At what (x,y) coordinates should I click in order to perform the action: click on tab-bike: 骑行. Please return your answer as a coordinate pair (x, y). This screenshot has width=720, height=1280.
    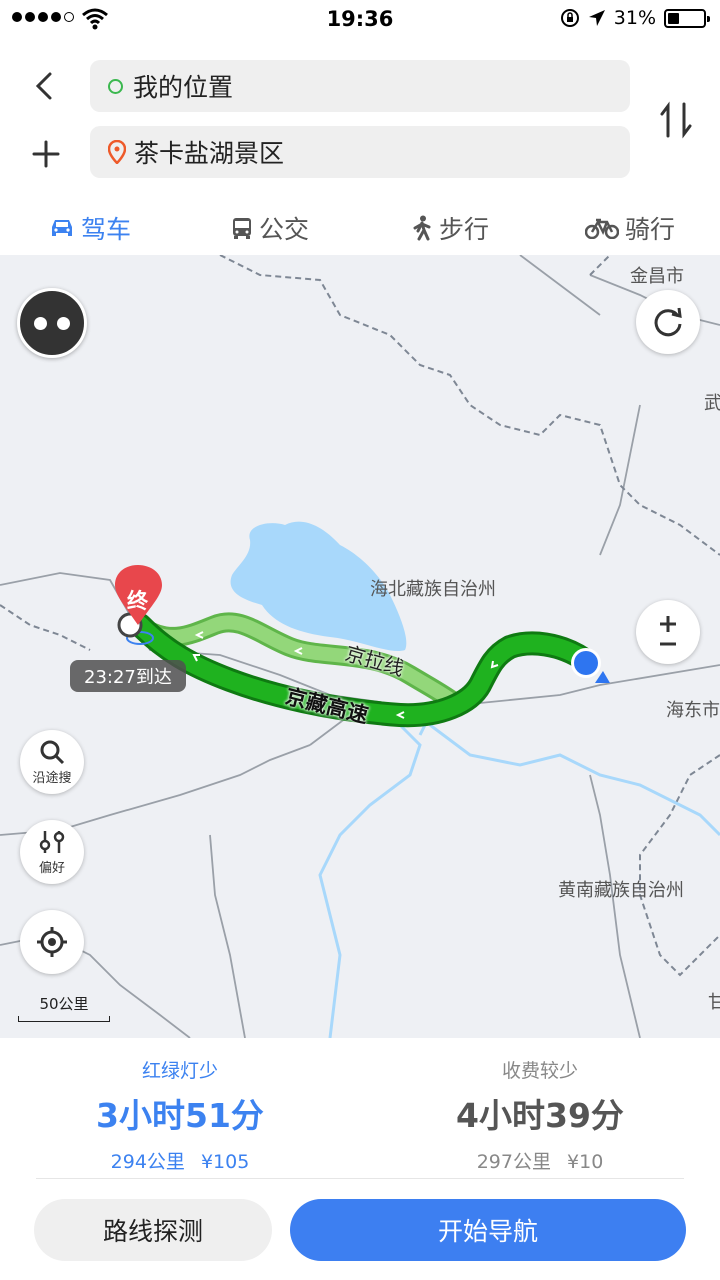
    Looking at the image, I should click on (630, 227).